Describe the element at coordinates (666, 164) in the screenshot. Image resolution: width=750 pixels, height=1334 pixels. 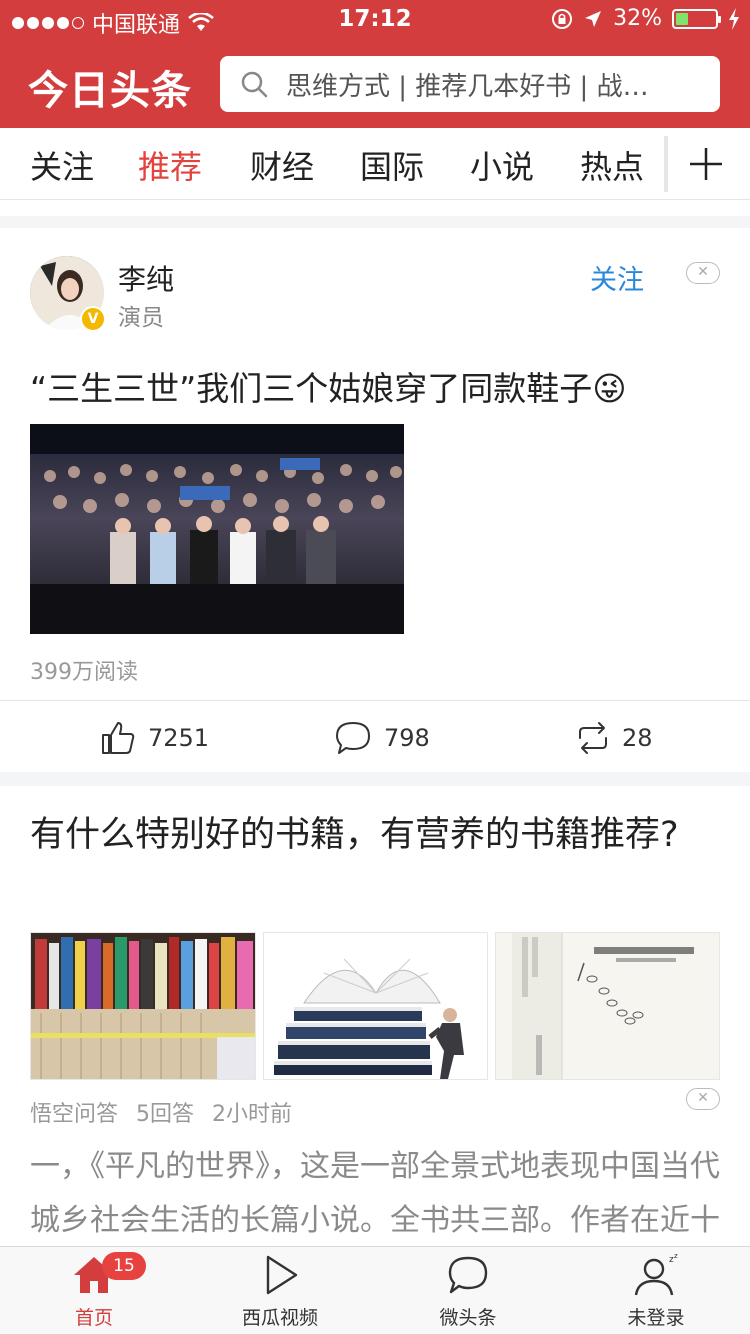
I see `tab-divider` at that location.